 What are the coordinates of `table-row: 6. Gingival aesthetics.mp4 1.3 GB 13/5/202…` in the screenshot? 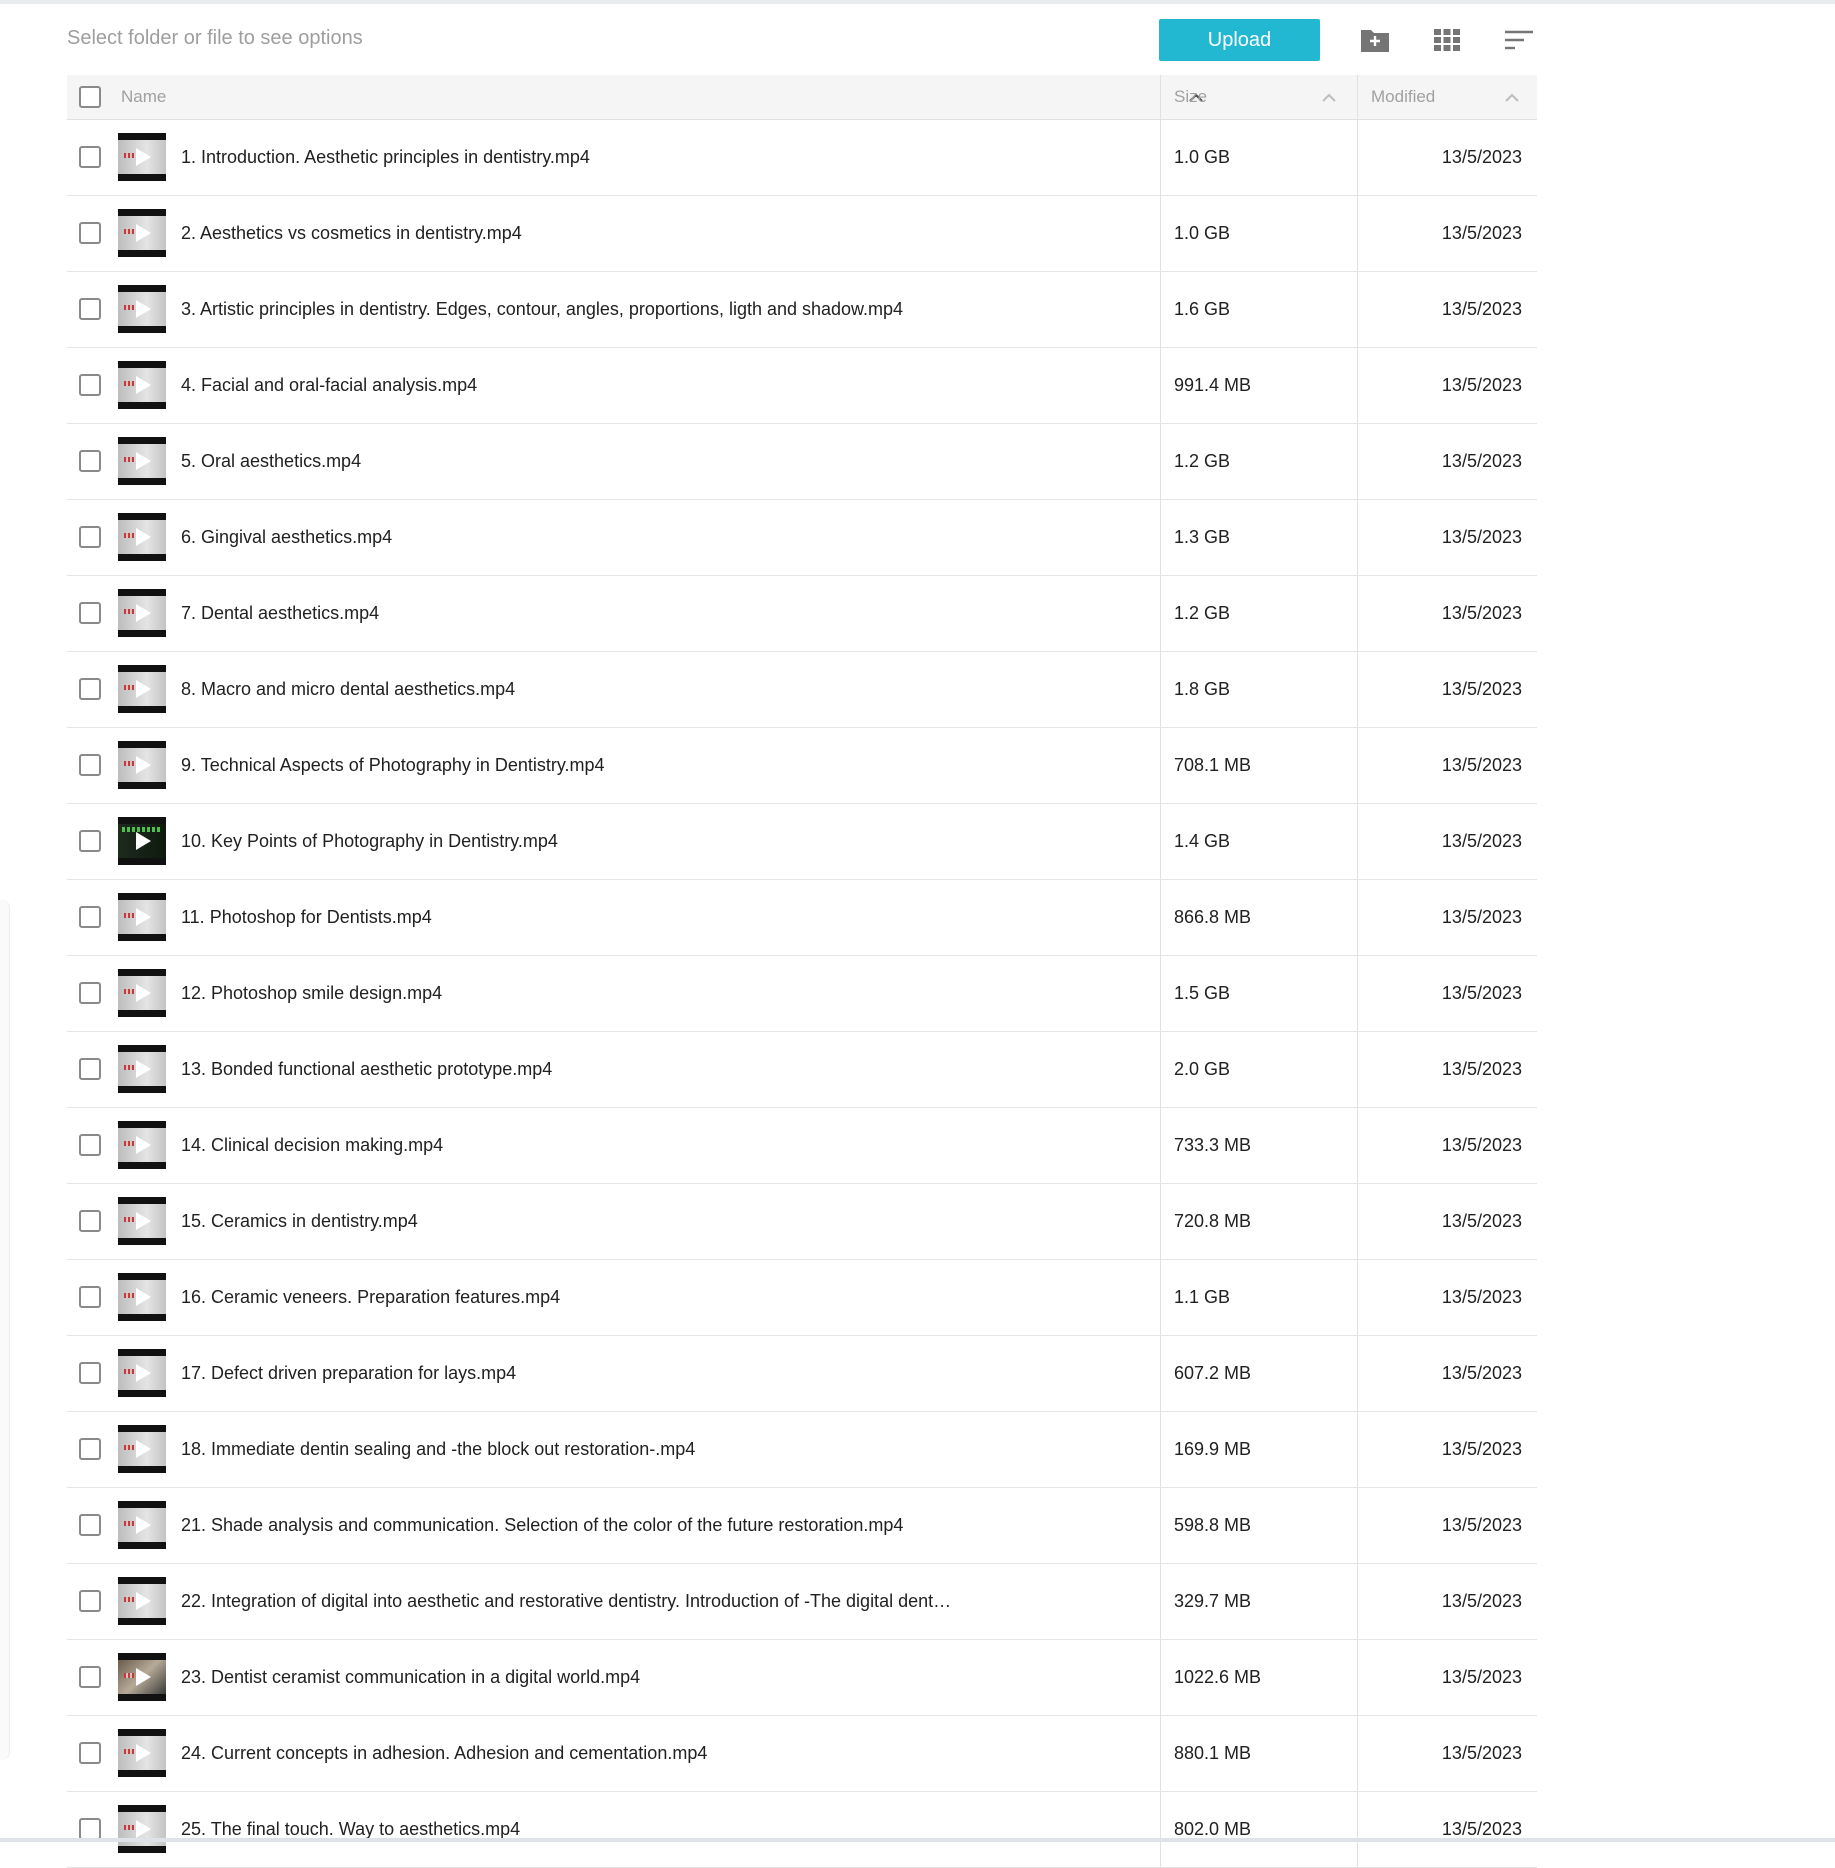 It's located at (802, 538).